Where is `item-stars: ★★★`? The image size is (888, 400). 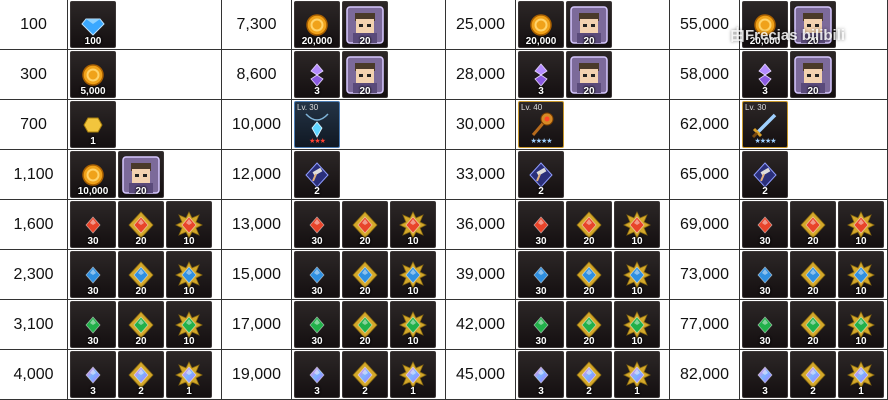 item-stars: ★★★ is located at coordinates (317, 141).